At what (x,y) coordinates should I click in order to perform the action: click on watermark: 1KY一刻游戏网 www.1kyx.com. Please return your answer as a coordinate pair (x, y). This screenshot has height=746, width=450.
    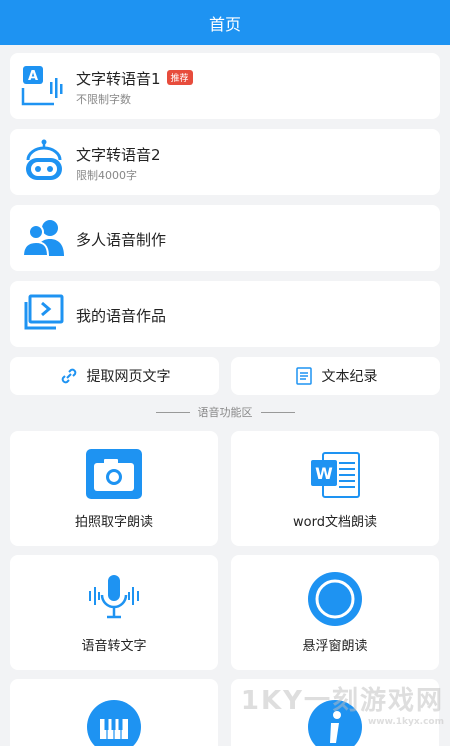
    Looking at the image, I should click on (342, 703).